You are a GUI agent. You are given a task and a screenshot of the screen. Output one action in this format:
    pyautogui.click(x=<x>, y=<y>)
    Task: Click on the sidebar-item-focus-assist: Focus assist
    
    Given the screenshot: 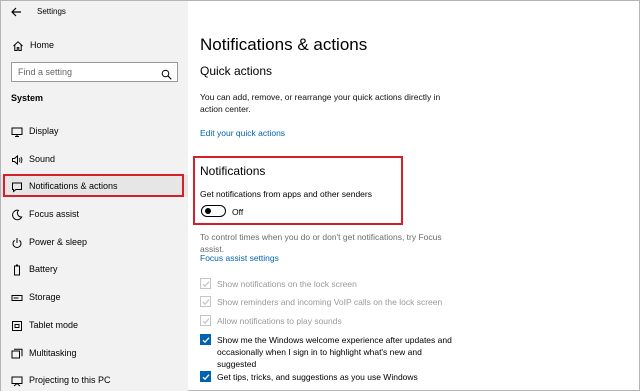 What is the action you would take?
    pyautogui.click(x=94, y=214)
    